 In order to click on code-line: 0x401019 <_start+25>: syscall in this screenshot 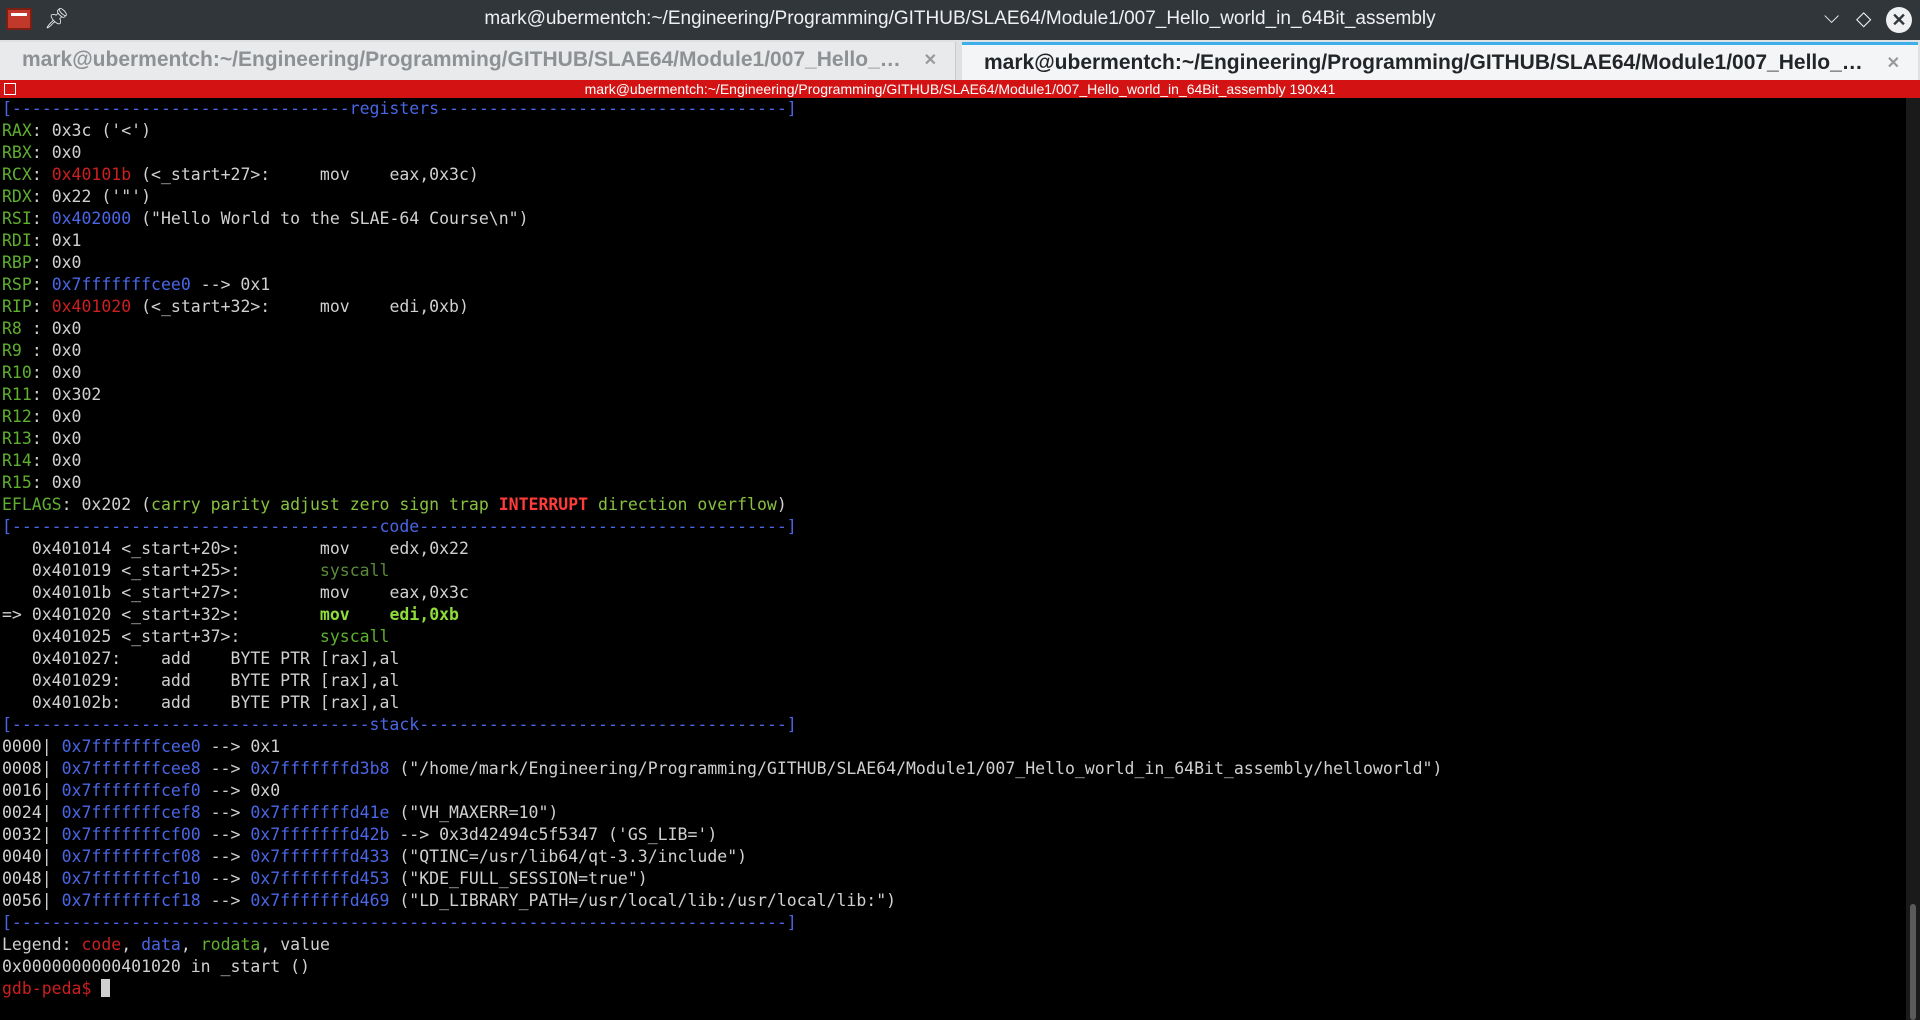, I will do `click(210, 570)`.